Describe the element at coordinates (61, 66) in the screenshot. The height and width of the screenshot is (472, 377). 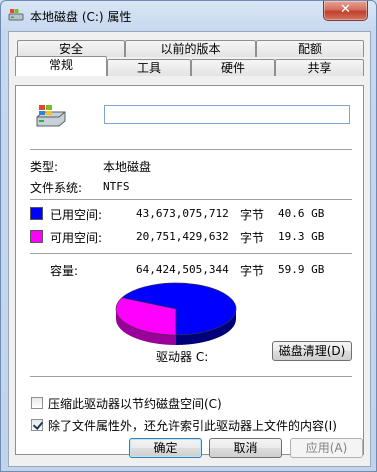
I see `tab-general: 常规` at that location.